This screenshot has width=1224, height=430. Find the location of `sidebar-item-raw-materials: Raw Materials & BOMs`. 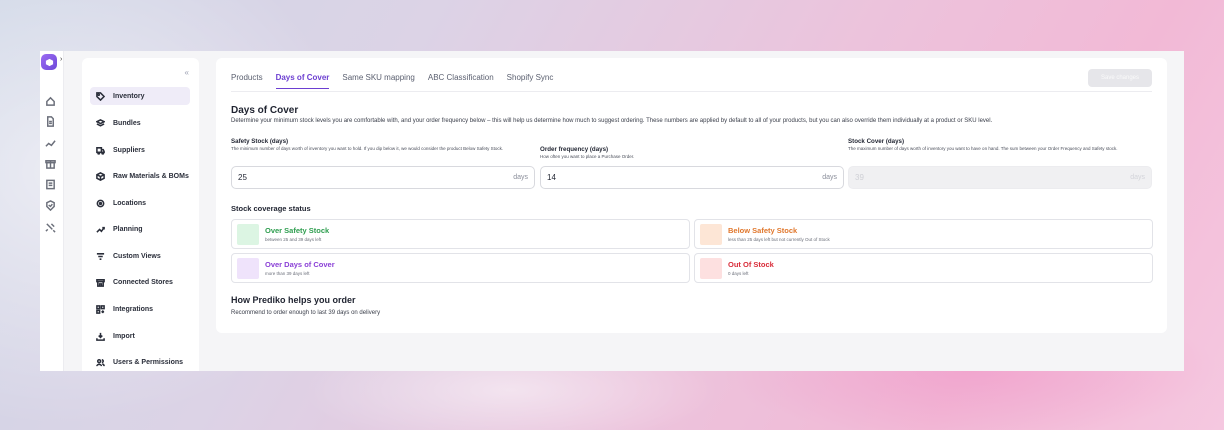

sidebar-item-raw-materials: Raw Materials & BOMs is located at coordinates (140, 176).